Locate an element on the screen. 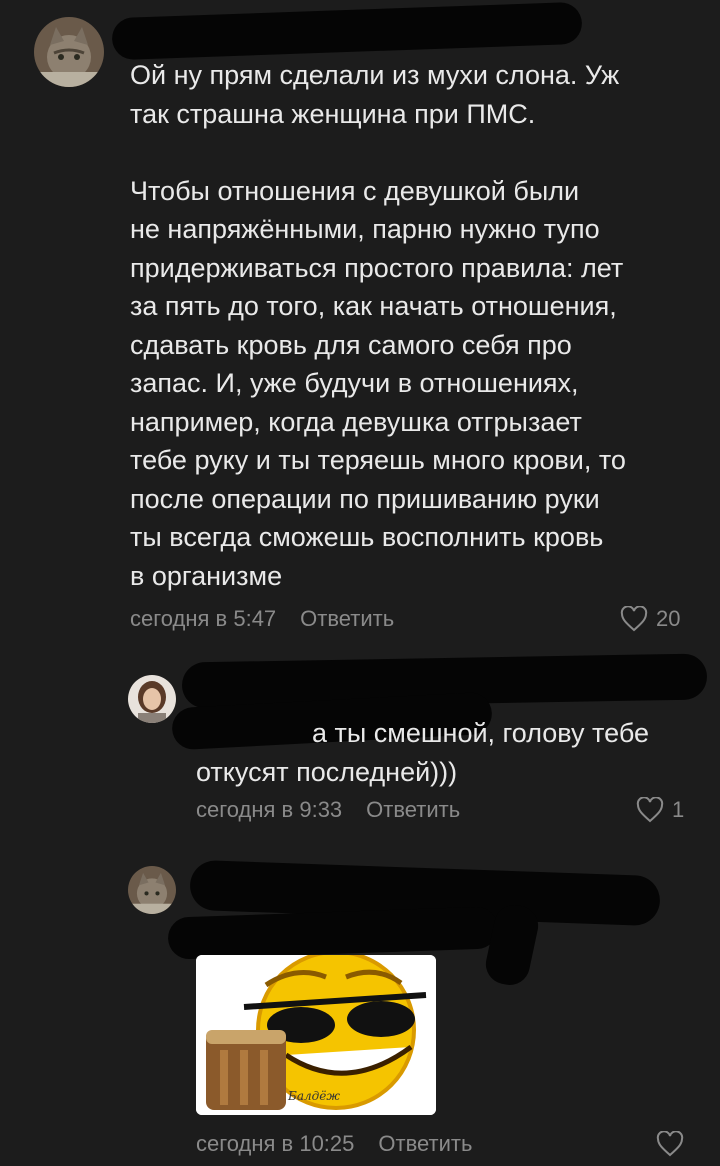 The image size is (720, 1166). sticker-caption: Балдёж is located at coordinates (314, 1096).